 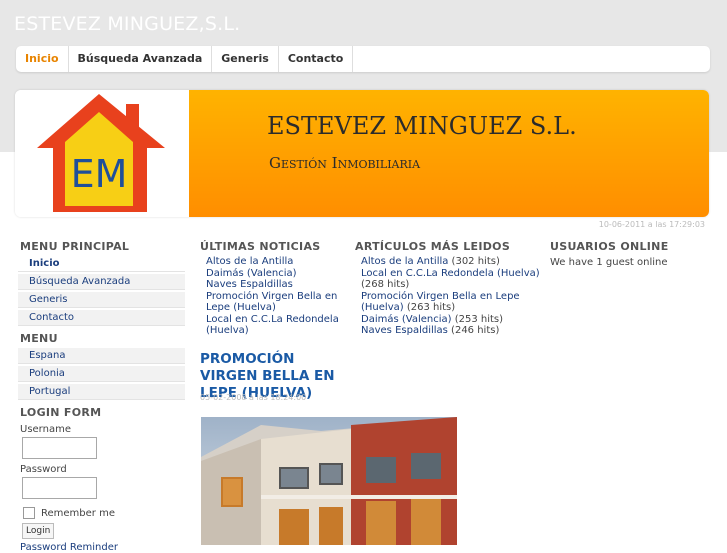 What do you see at coordinates (43, 469) in the screenshot?
I see `password-label: Password` at bounding box center [43, 469].